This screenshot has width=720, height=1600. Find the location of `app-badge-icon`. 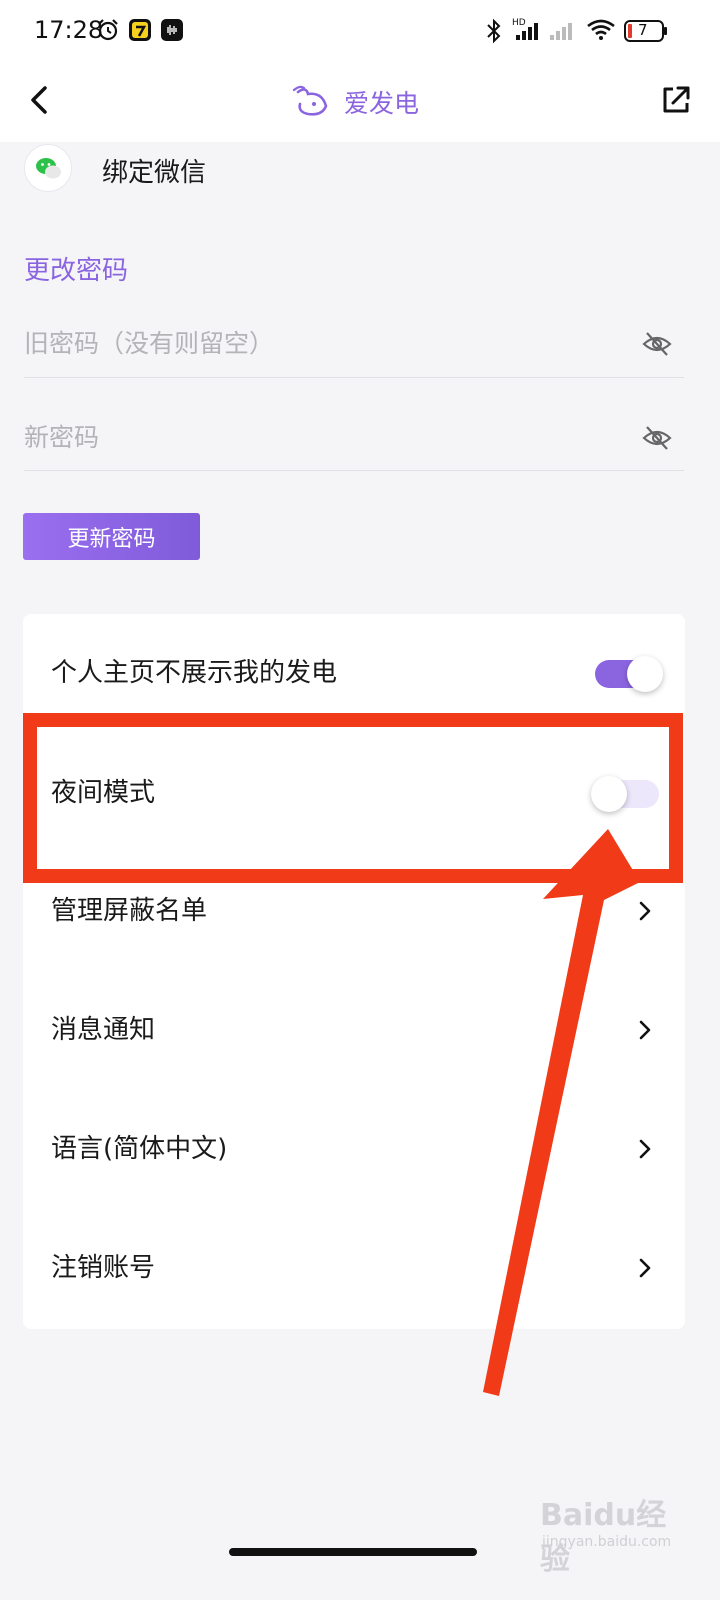

app-badge-icon is located at coordinates (140, 30).